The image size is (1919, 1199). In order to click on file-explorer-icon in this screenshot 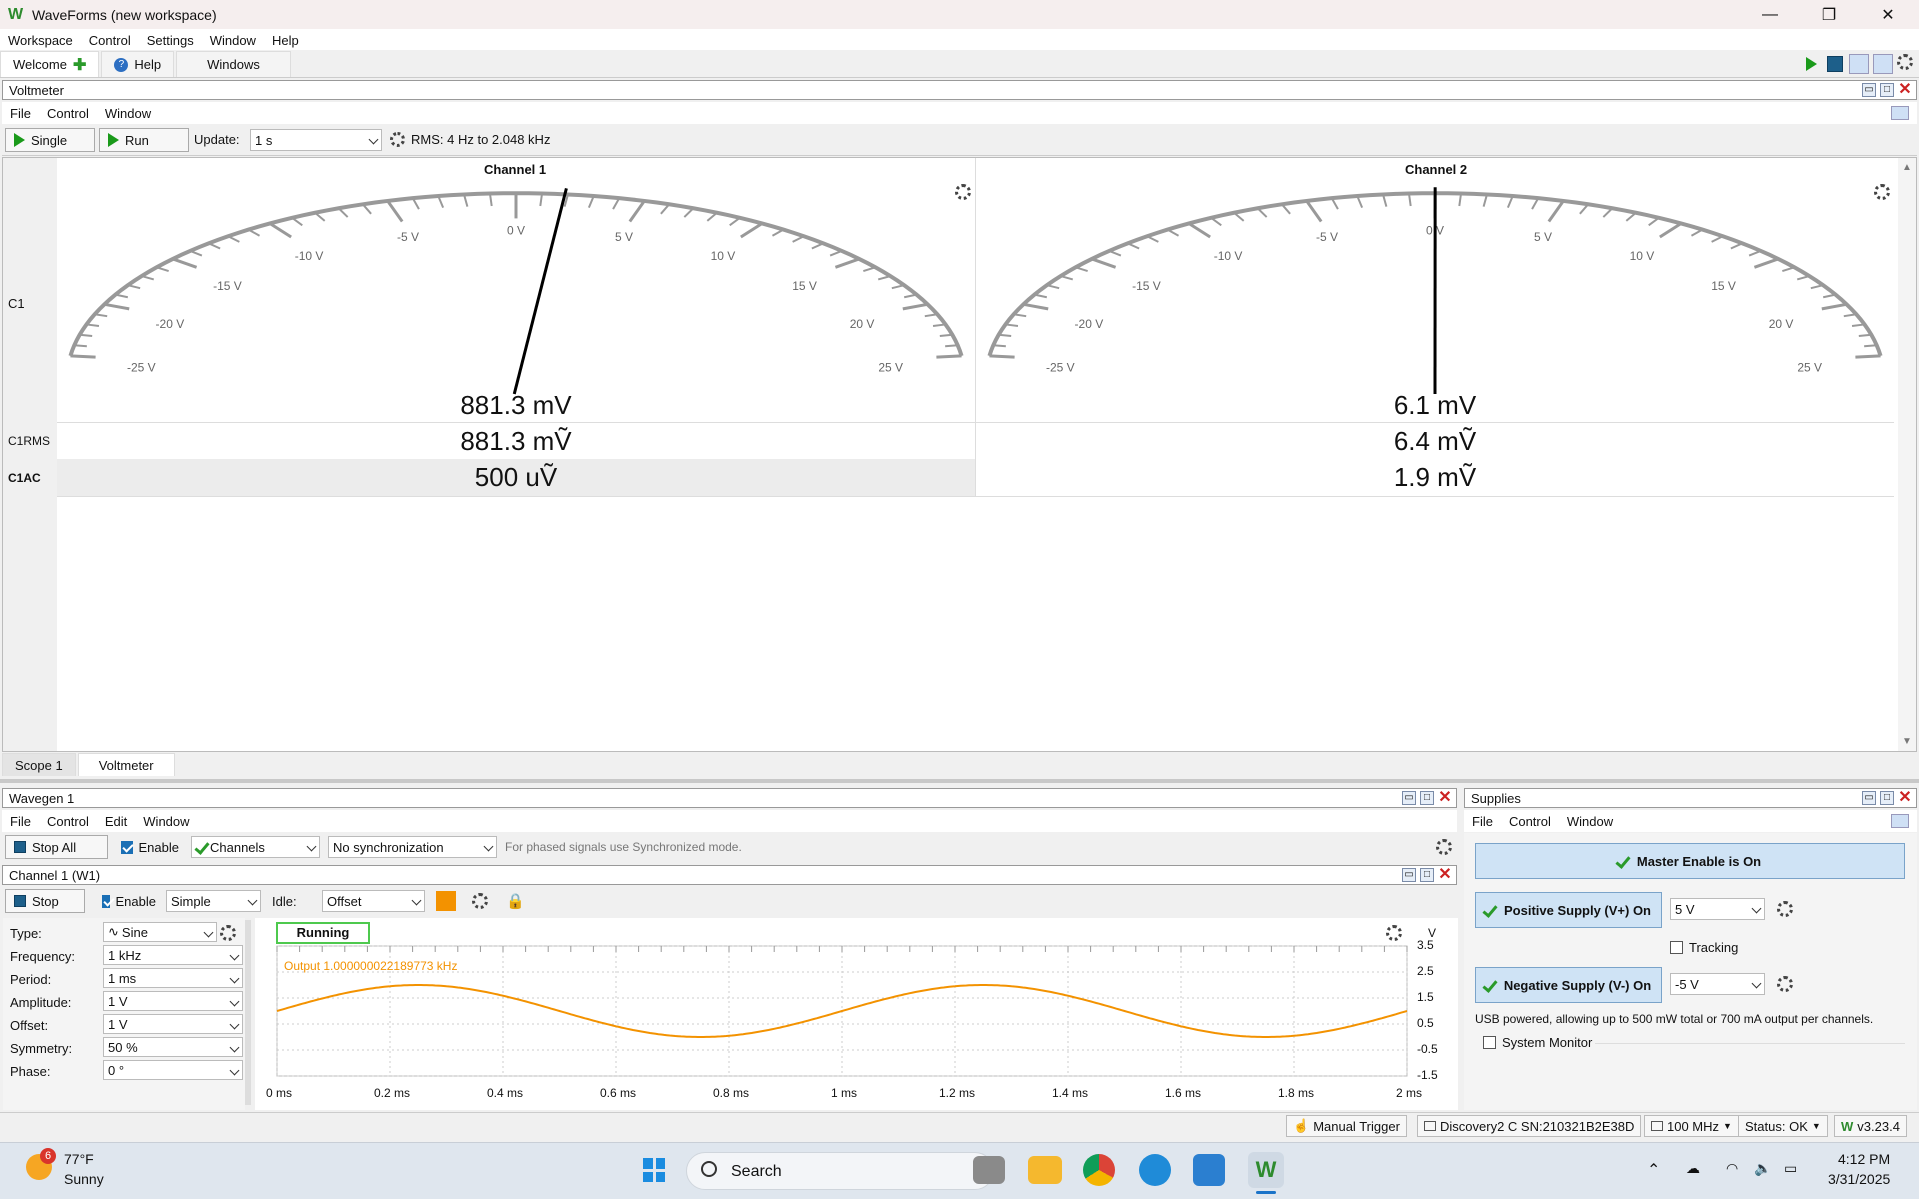, I will do `click(1045, 1170)`.